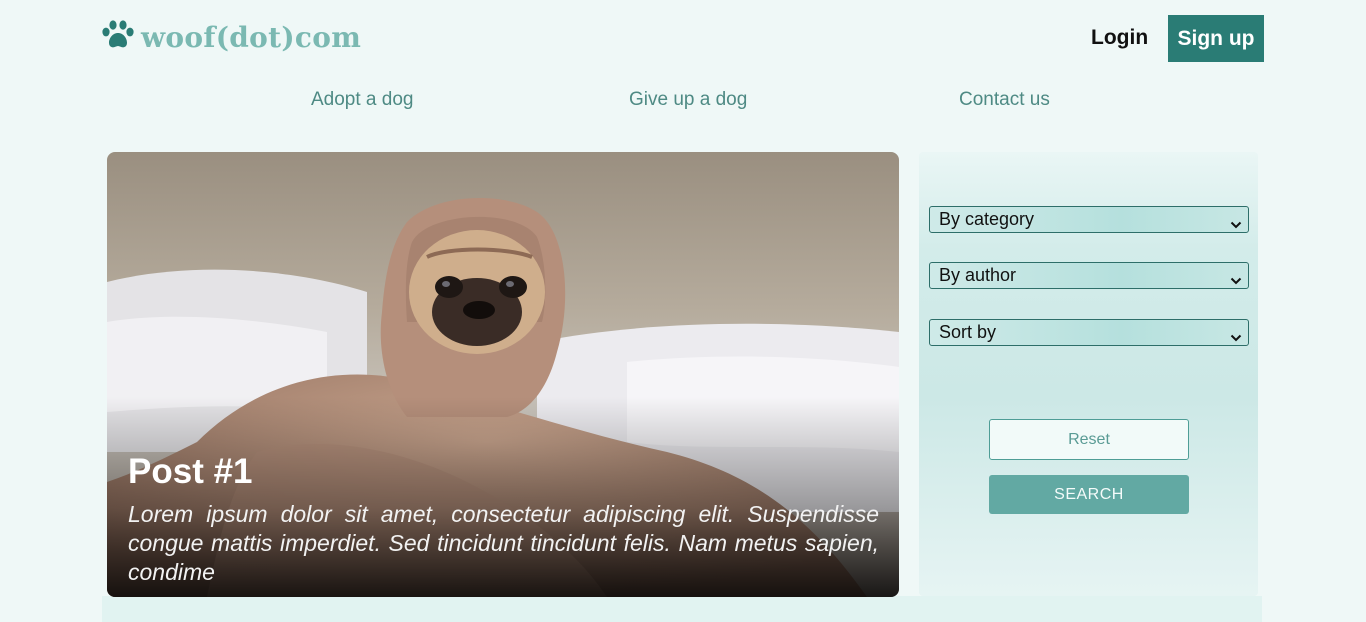  Describe the element at coordinates (978, 275) in the screenshot. I see `author-select-value: By author` at that location.